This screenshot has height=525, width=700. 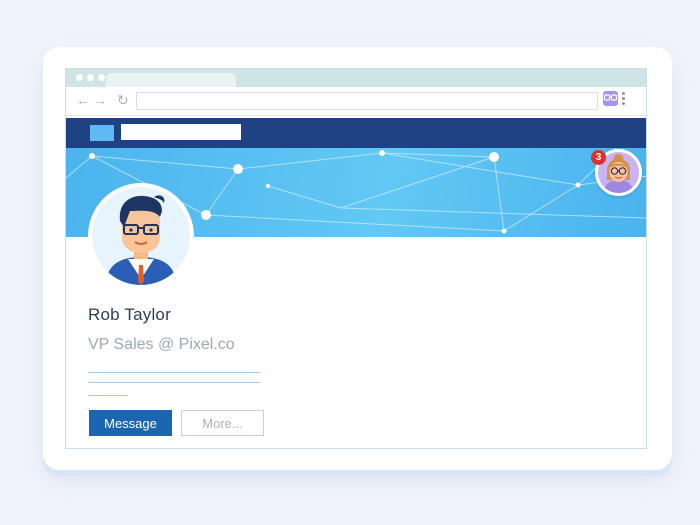 What do you see at coordinates (598, 157) in the screenshot?
I see `notification-badge: 3` at bounding box center [598, 157].